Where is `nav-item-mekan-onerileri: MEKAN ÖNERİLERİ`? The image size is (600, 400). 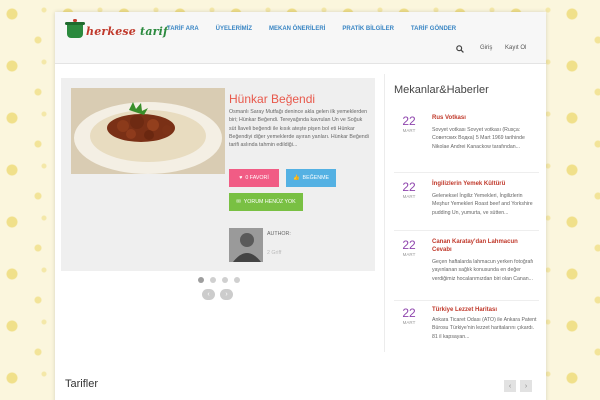 nav-item-mekan-onerileri: MEKAN ÖNERİLERİ is located at coordinates (297, 29).